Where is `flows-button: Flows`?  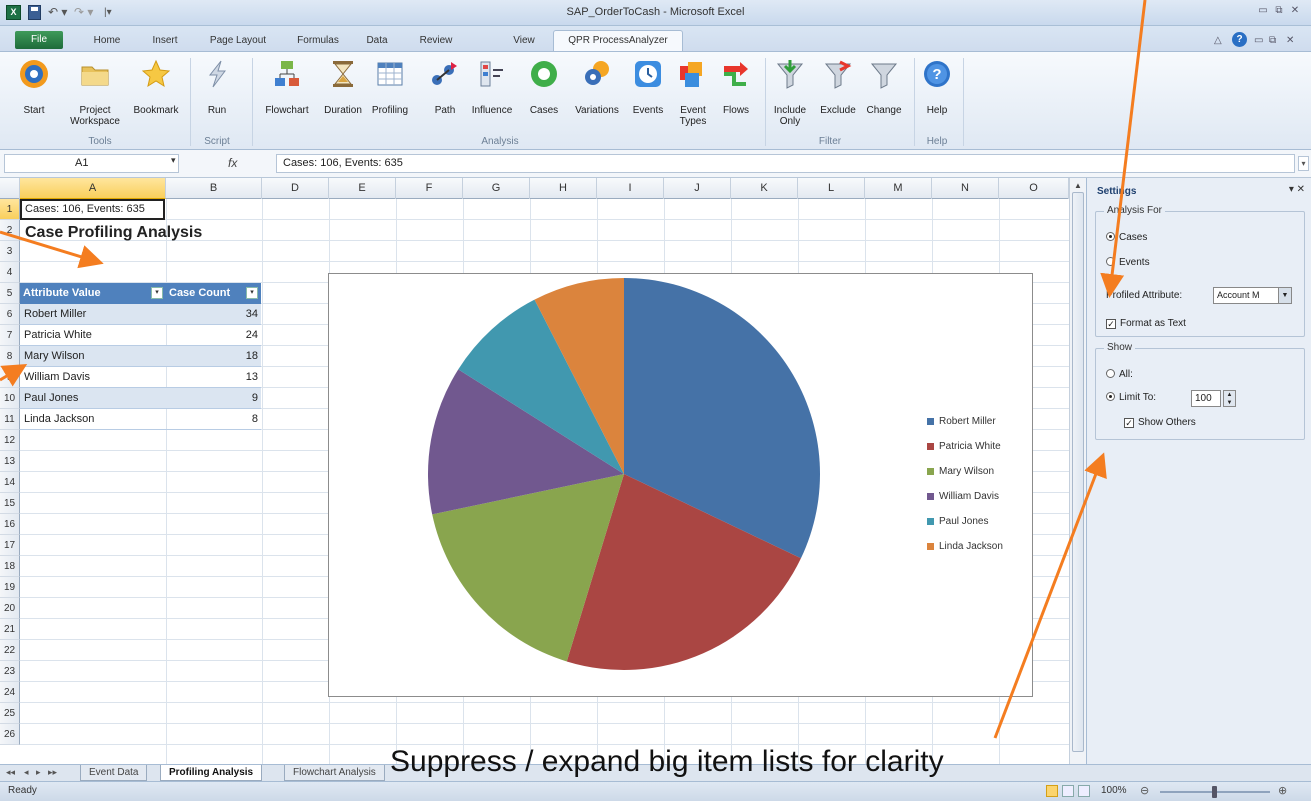
flows-button: Flows is located at coordinates (736, 94).